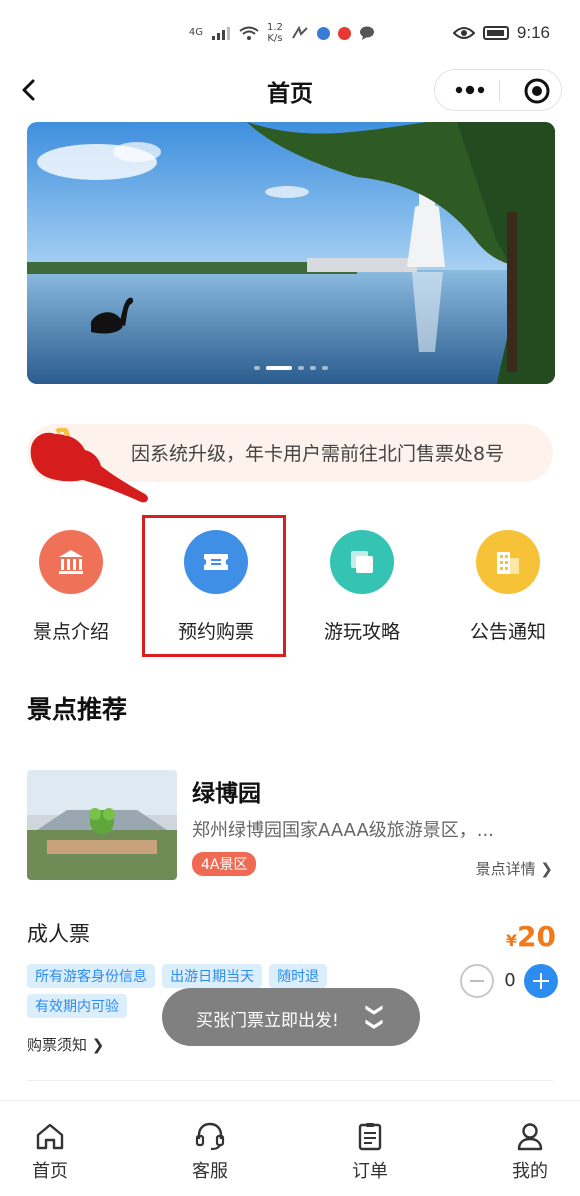 This screenshot has width=580, height=1196. What do you see at coordinates (514, 868) in the screenshot?
I see `spot-detail-link: 景点详情 ❯` at bounding box center [514, 868].